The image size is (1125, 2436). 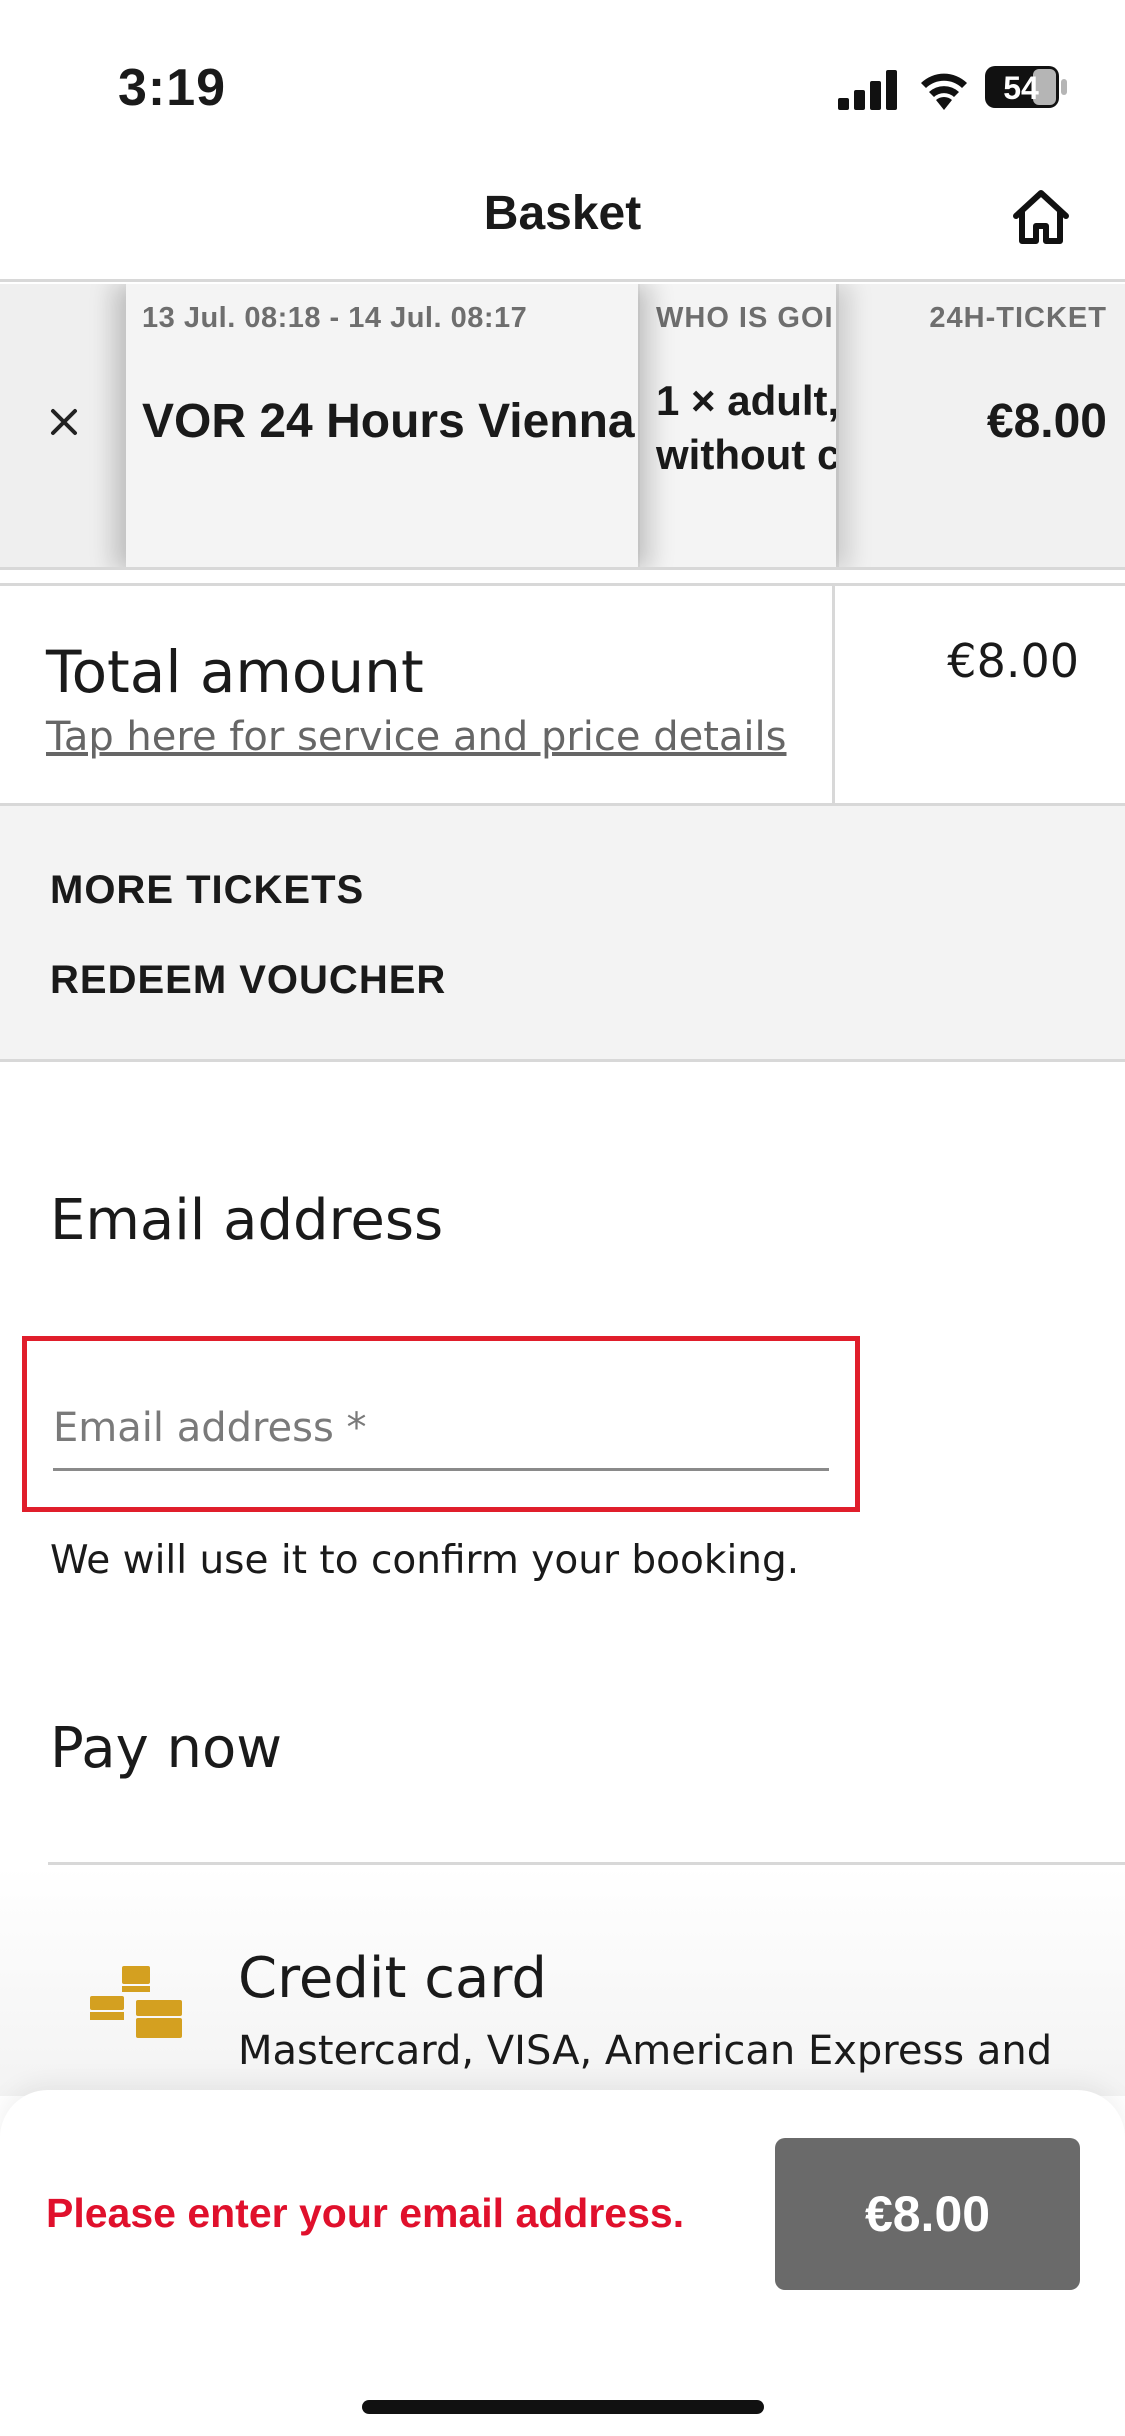 I want to click on ticket-price-column: 24H-TICKET €8.00, so click(x=980, y=425).